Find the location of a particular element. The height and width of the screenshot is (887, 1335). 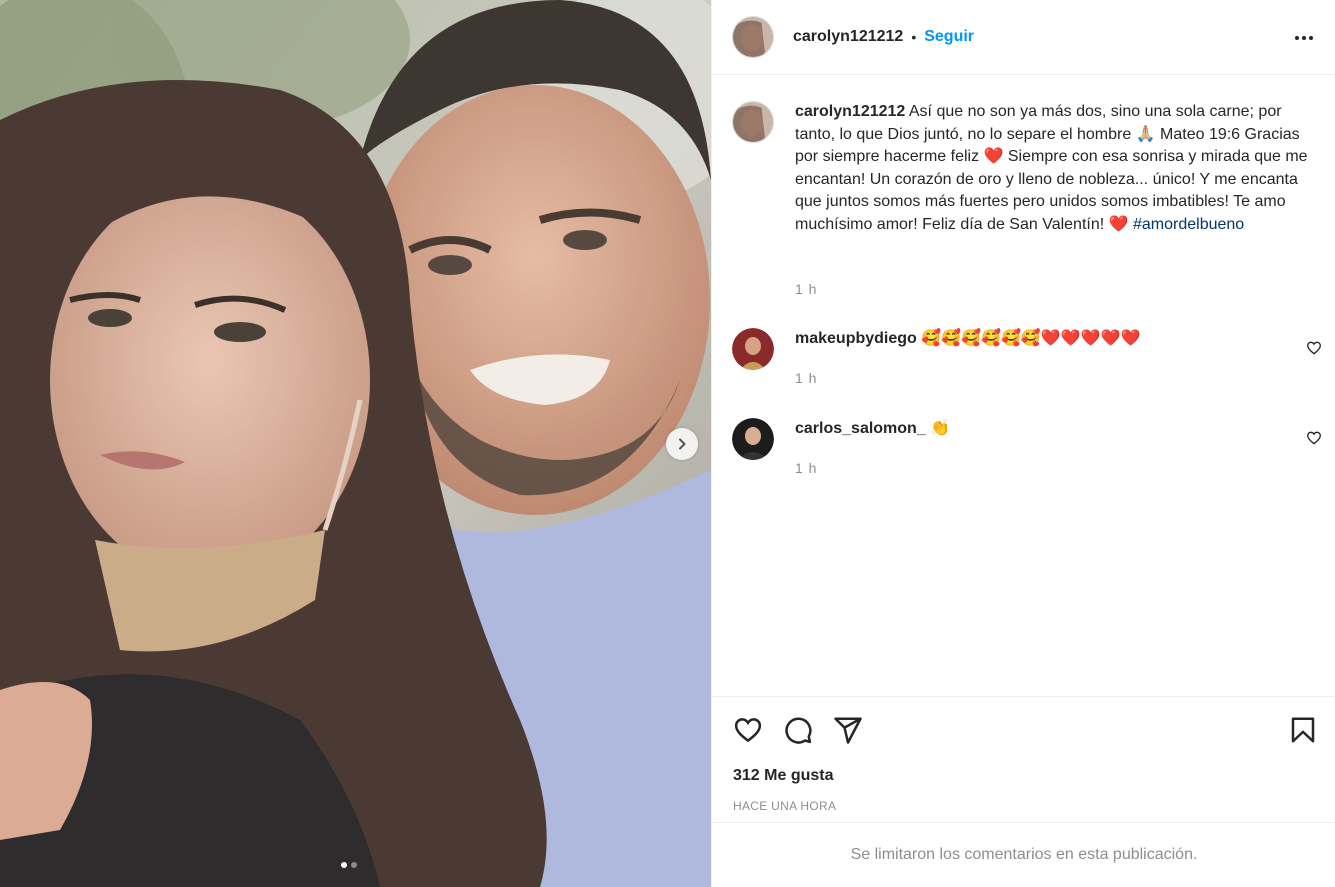

follow-button: Seguir is located at coordinates (949, 37).